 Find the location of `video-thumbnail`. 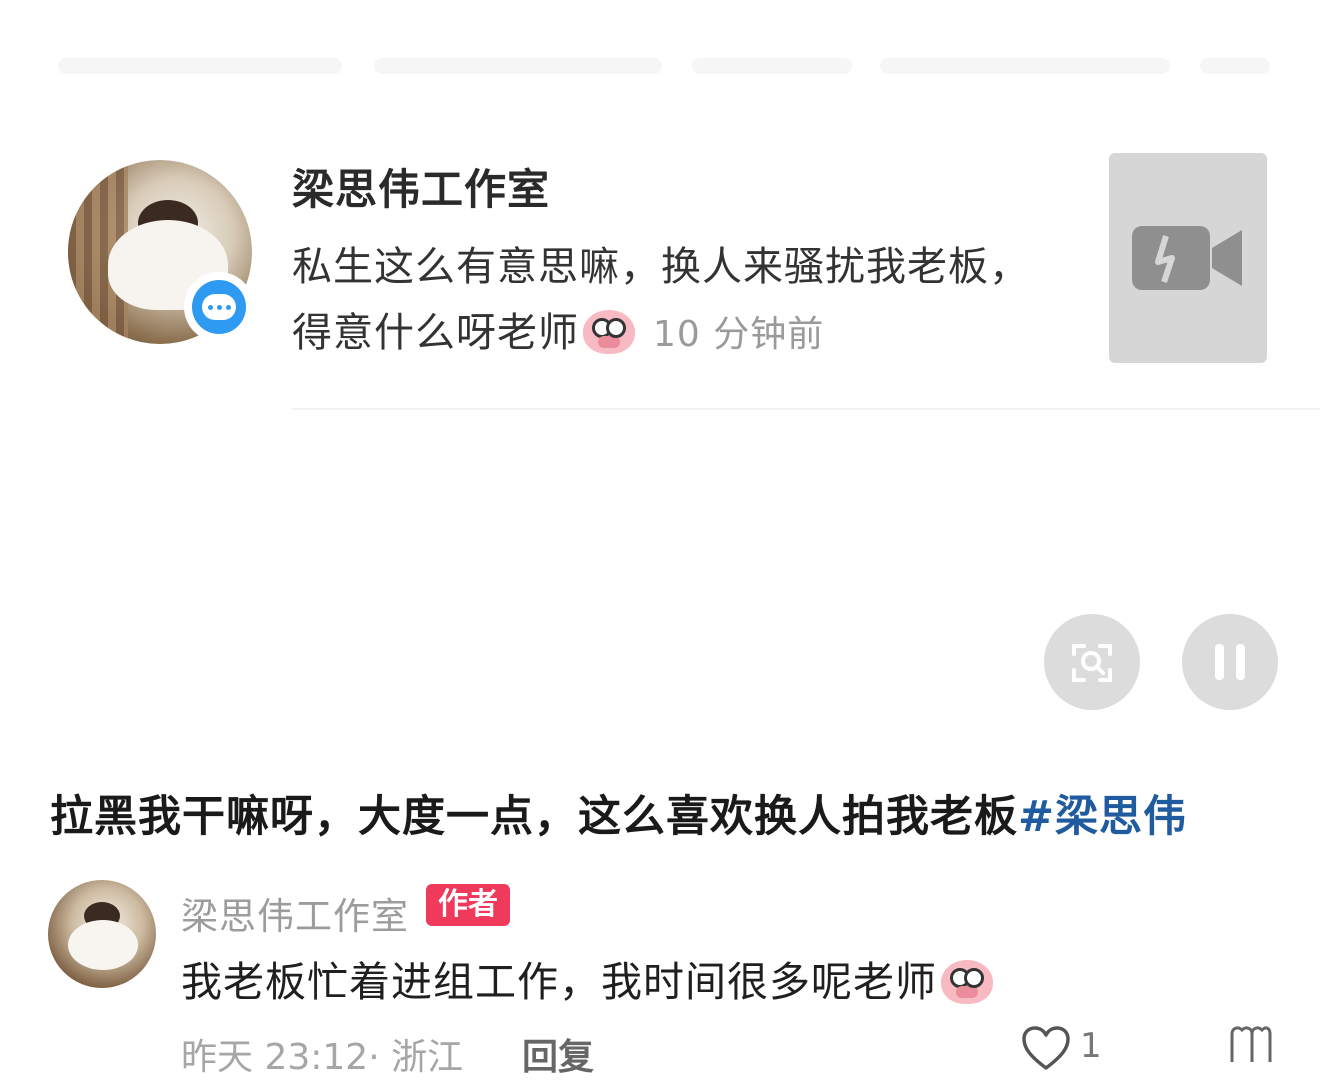

video-thumbnail is located at coordinates (1188, 258).